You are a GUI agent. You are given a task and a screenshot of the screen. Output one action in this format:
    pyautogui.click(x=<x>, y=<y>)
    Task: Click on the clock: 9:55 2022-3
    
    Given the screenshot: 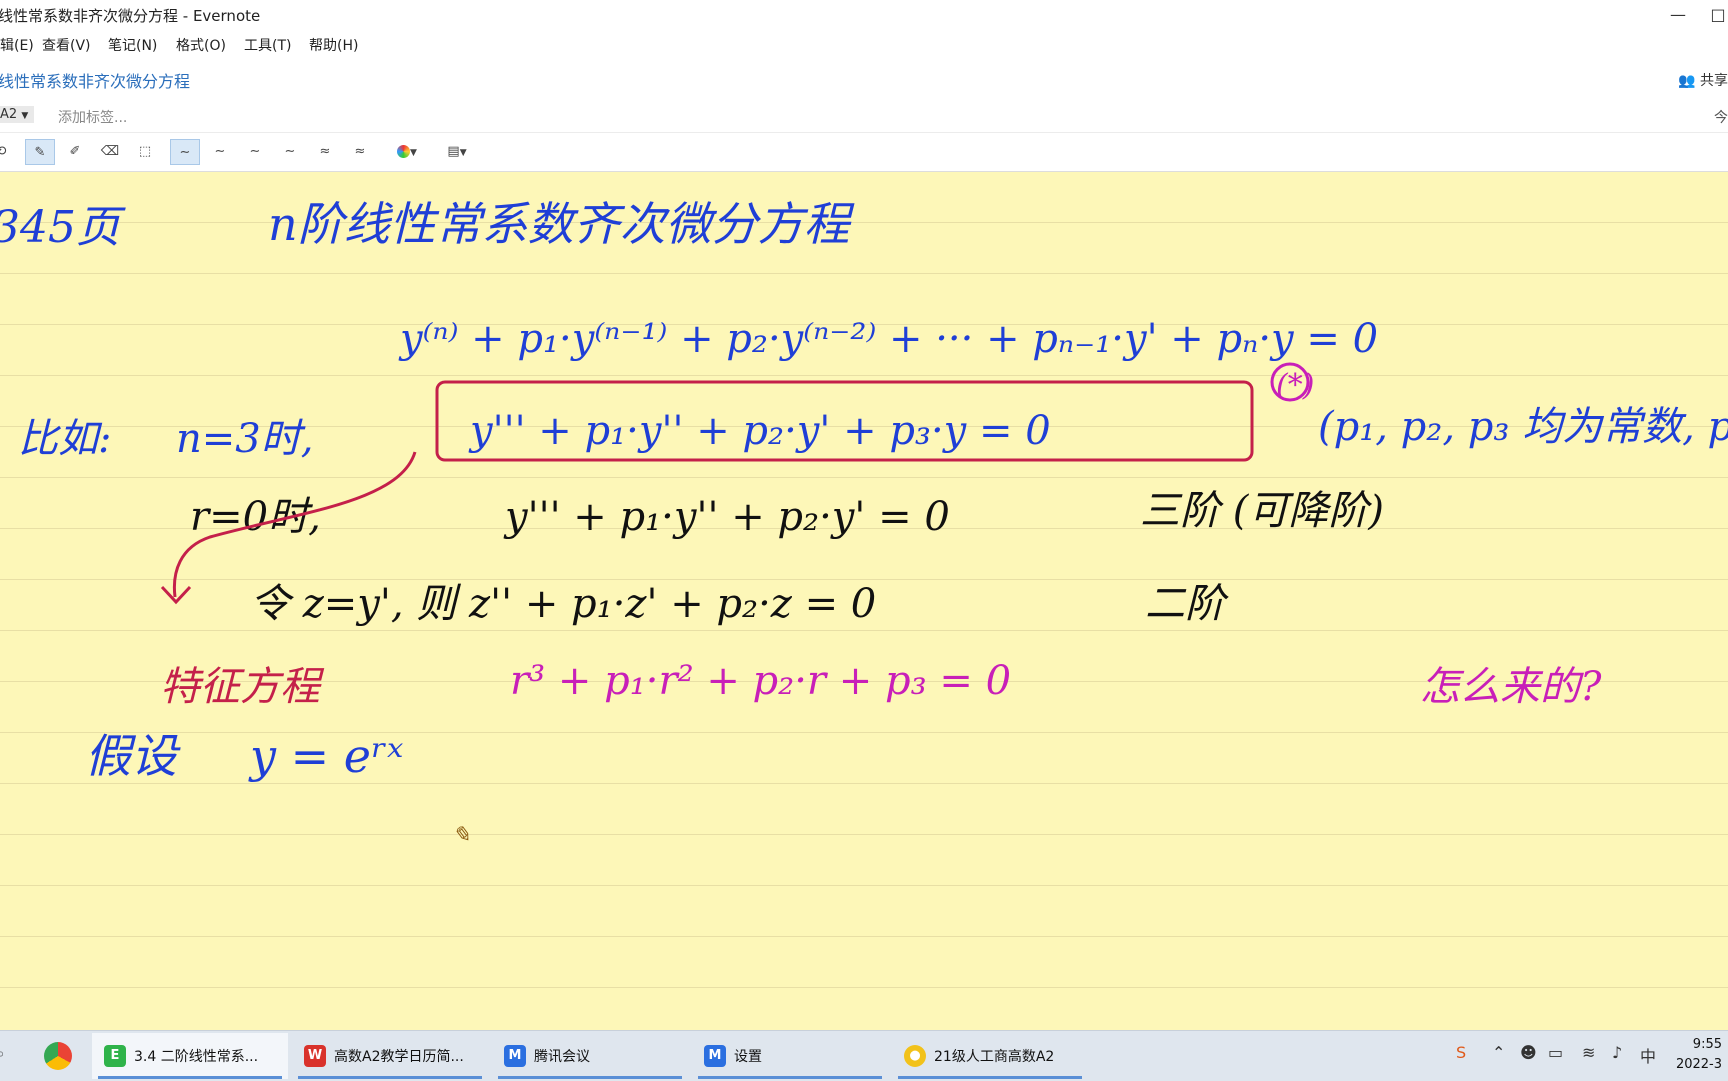 What is the action you would take?
    pyautogui.click(x=1699, y=1055)
    